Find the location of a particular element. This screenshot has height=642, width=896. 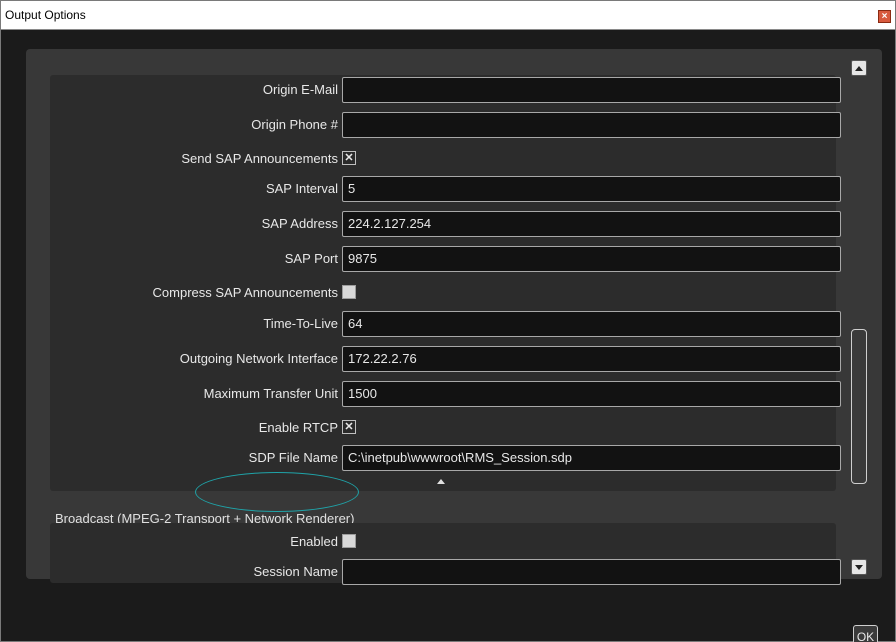

origin-email-row: Origin E-Mail is located at coordinates (454, 90).